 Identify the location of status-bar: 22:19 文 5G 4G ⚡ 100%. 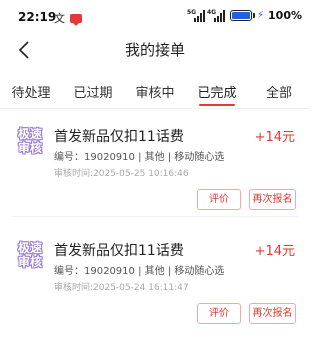
(155, 17).